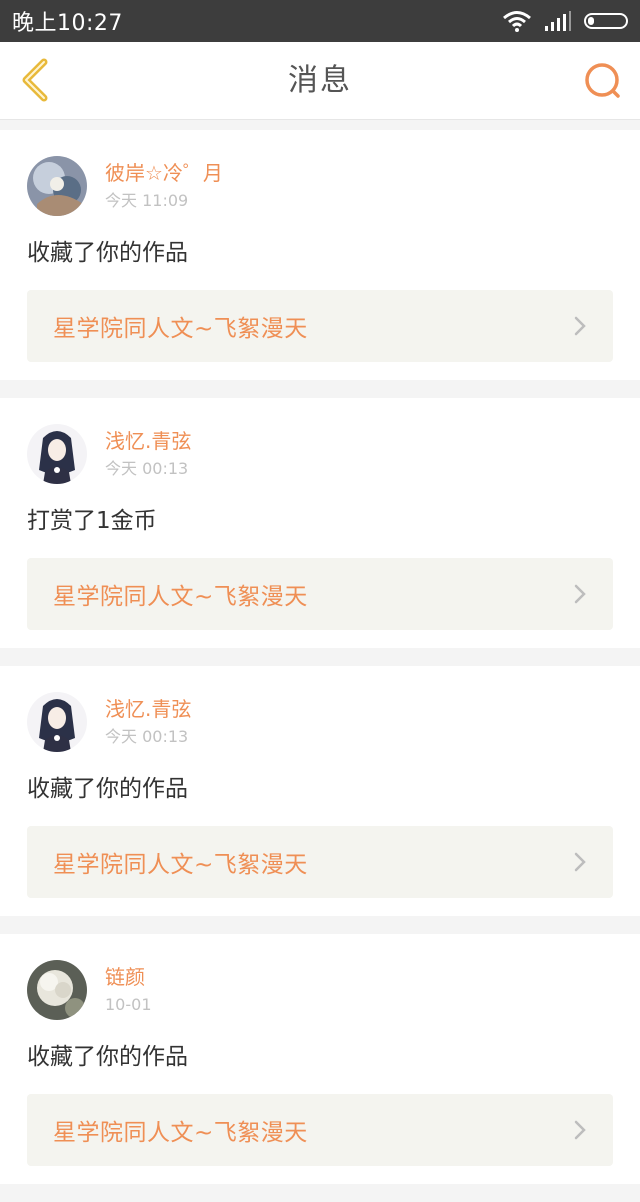  Describe the element at coordinates (92, 521) in the screenshot. I see `message-action: 打赏了1金币` at that location.